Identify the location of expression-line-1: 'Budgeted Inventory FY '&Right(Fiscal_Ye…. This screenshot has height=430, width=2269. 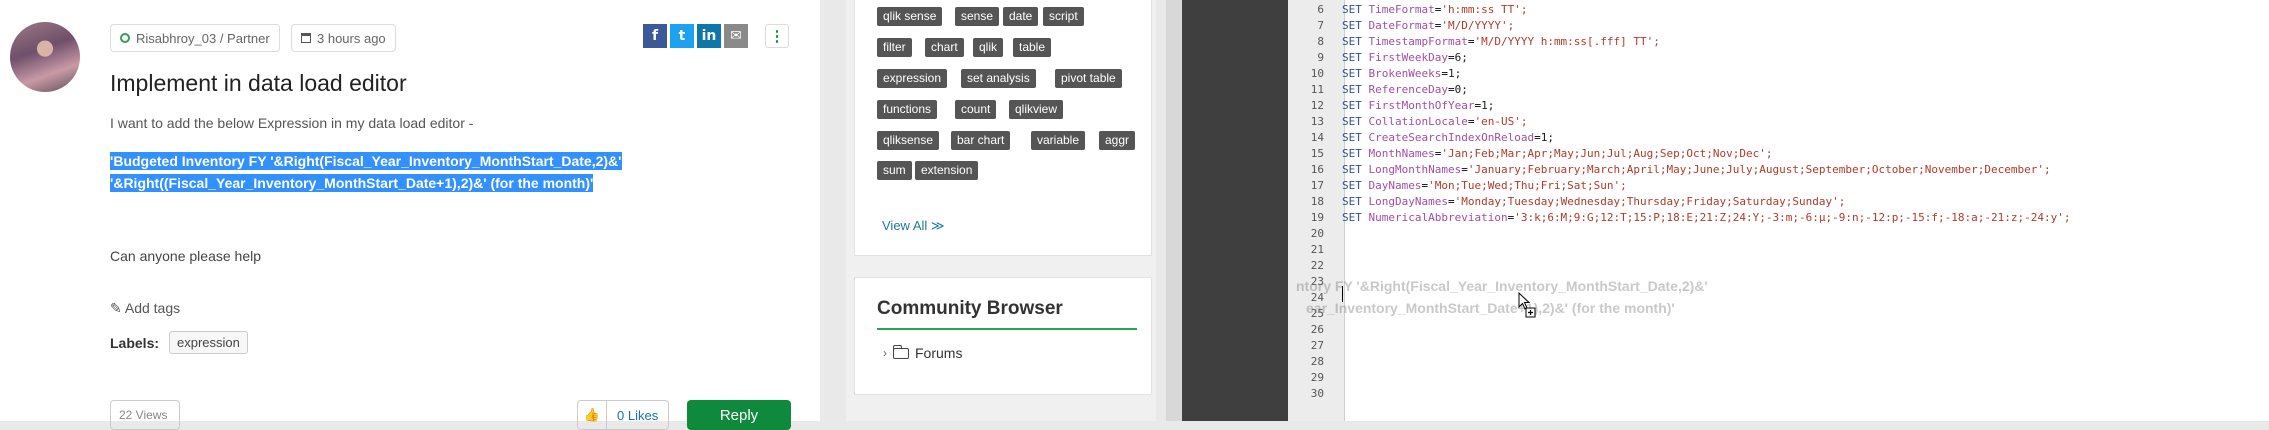
(366, 161).